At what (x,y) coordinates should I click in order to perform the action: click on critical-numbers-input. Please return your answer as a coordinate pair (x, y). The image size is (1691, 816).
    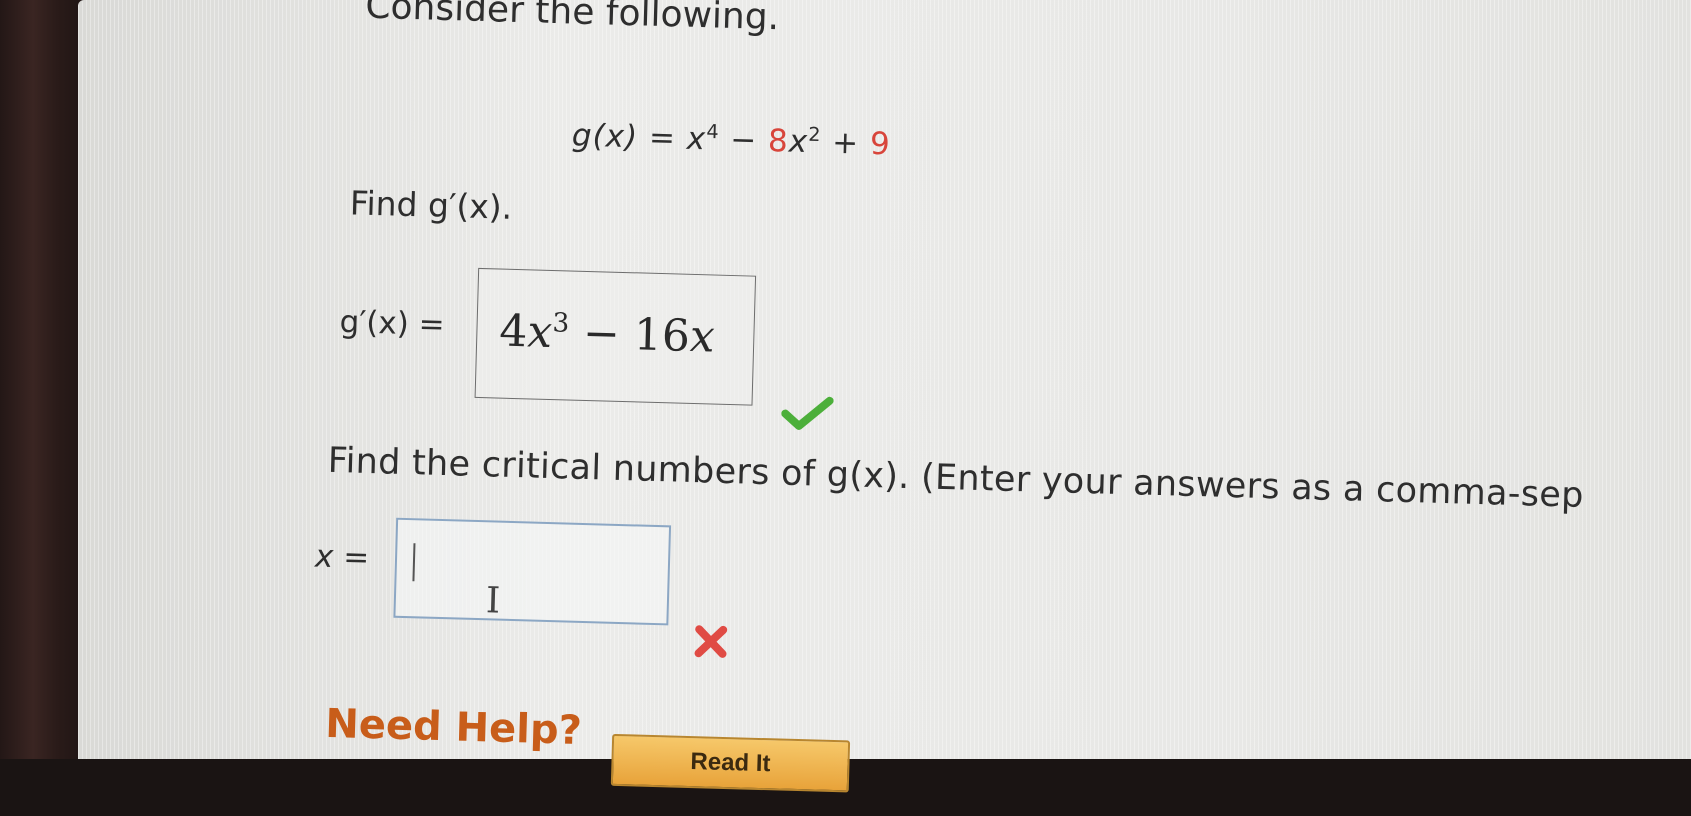
    Looking at the image, I should click on (532, 571).